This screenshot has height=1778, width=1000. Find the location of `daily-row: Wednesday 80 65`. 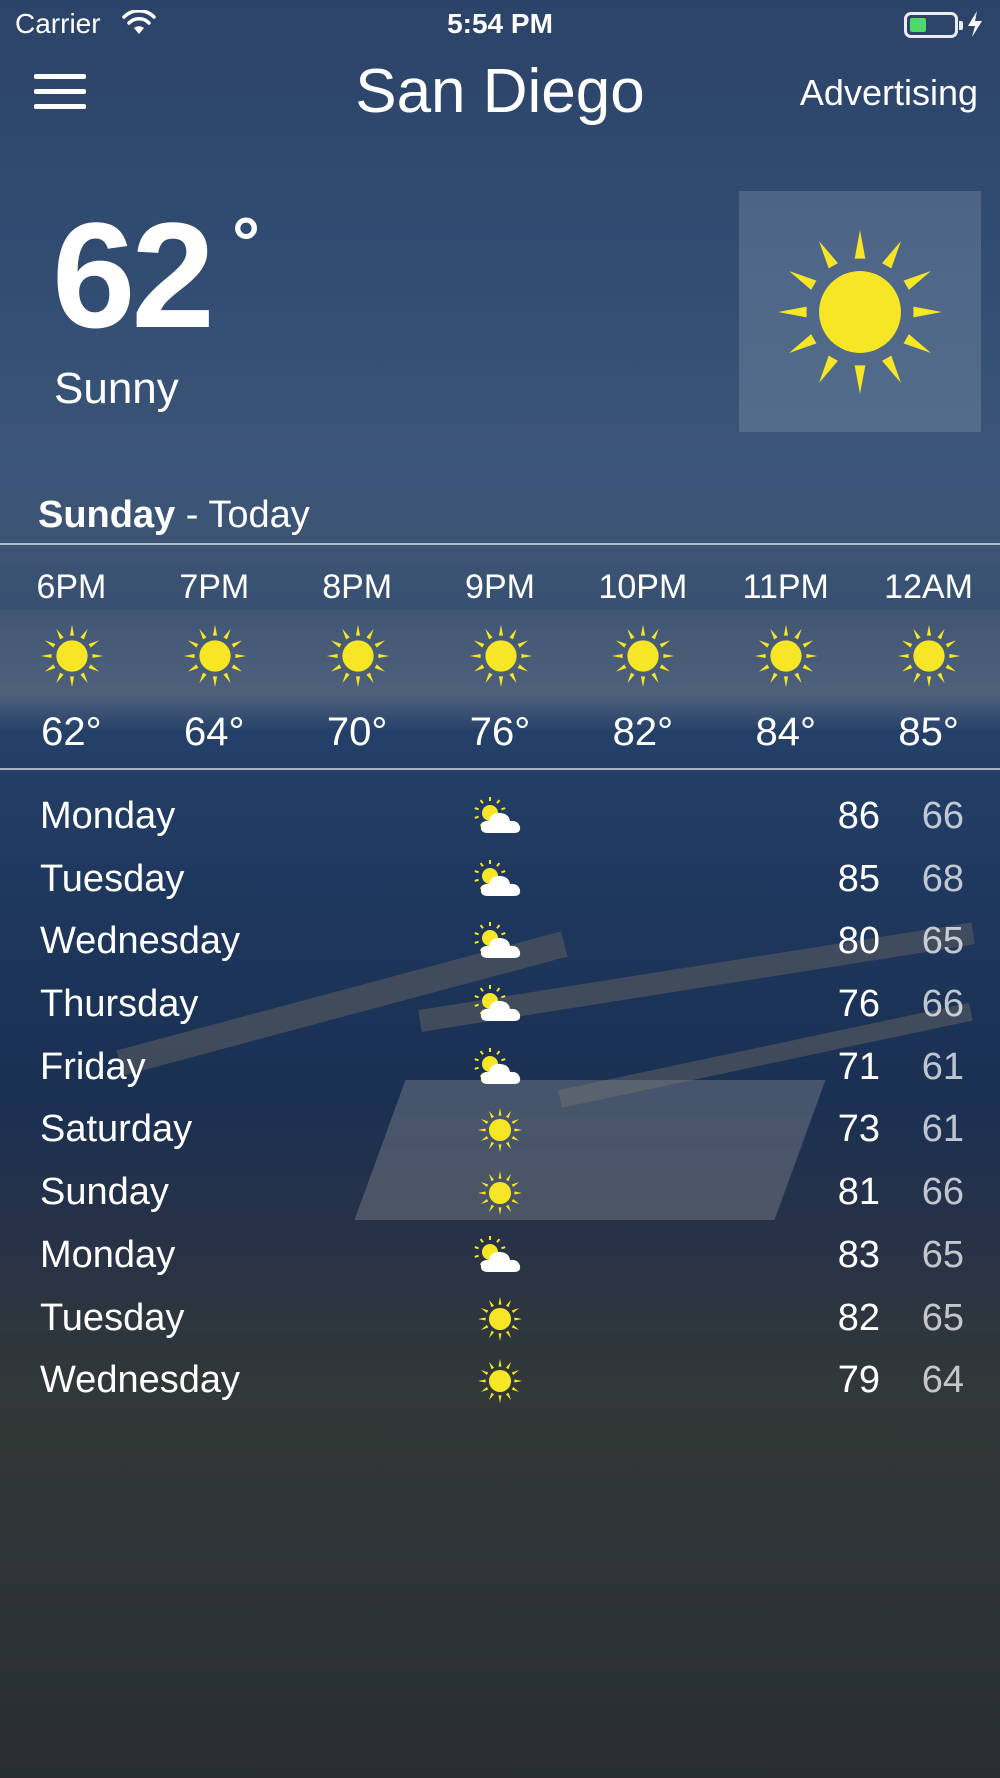

daily-row: Wednesday 80 65 is located at coordinates (500, 943).